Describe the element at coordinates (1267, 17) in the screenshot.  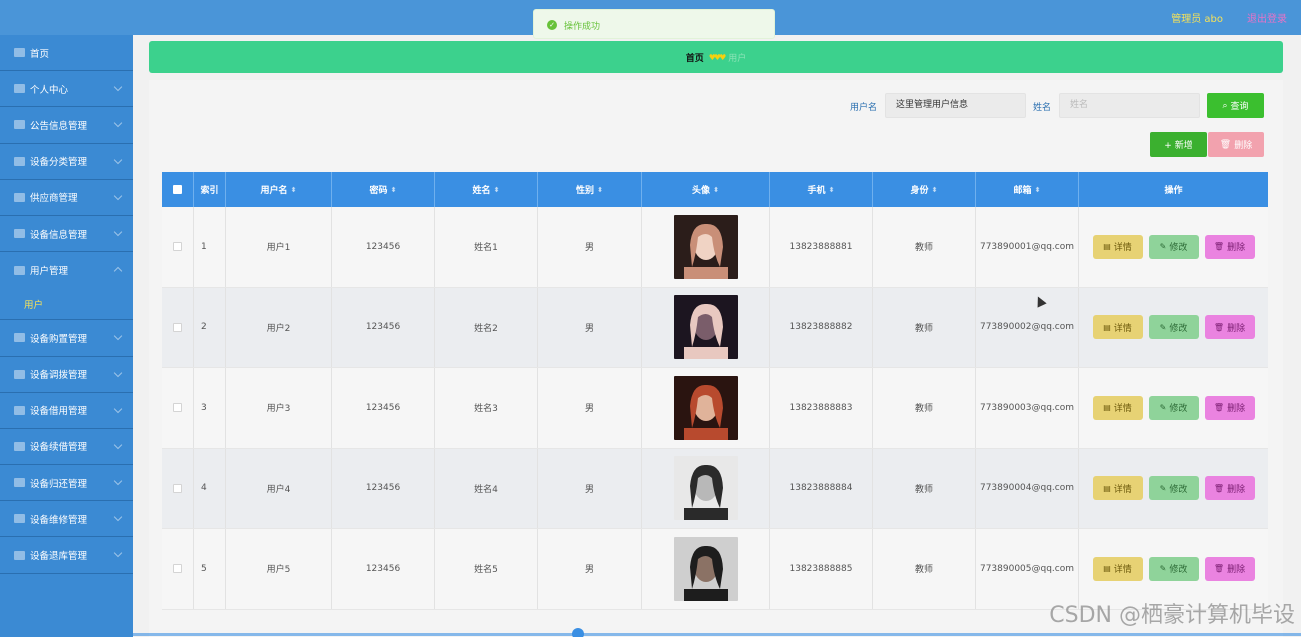
I see `logout-link: 退出登录` at that location.